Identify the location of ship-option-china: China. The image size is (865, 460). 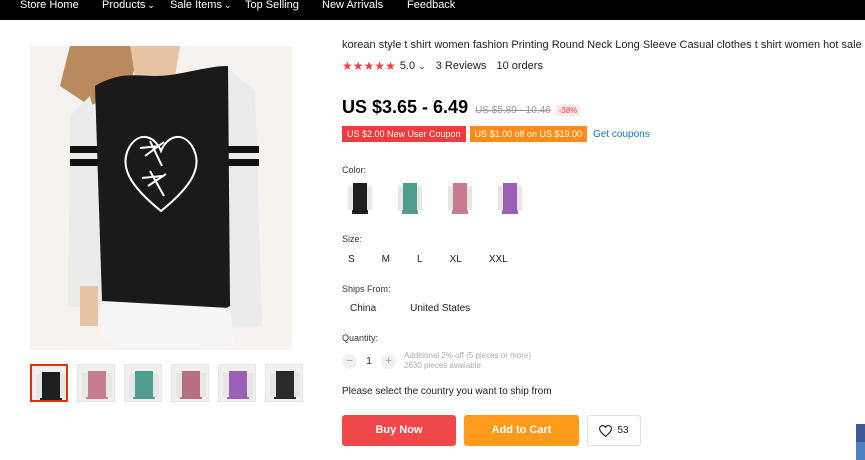
(363, 309).